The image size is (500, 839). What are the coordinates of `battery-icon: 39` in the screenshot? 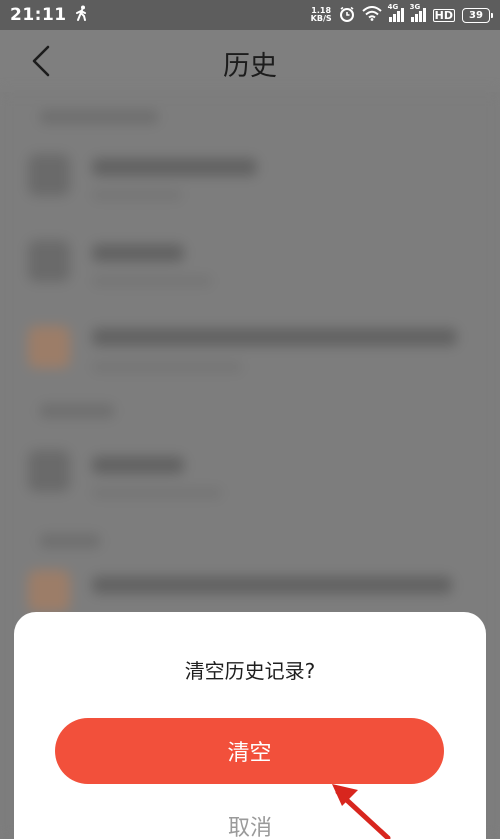 It's located at (477, 15).